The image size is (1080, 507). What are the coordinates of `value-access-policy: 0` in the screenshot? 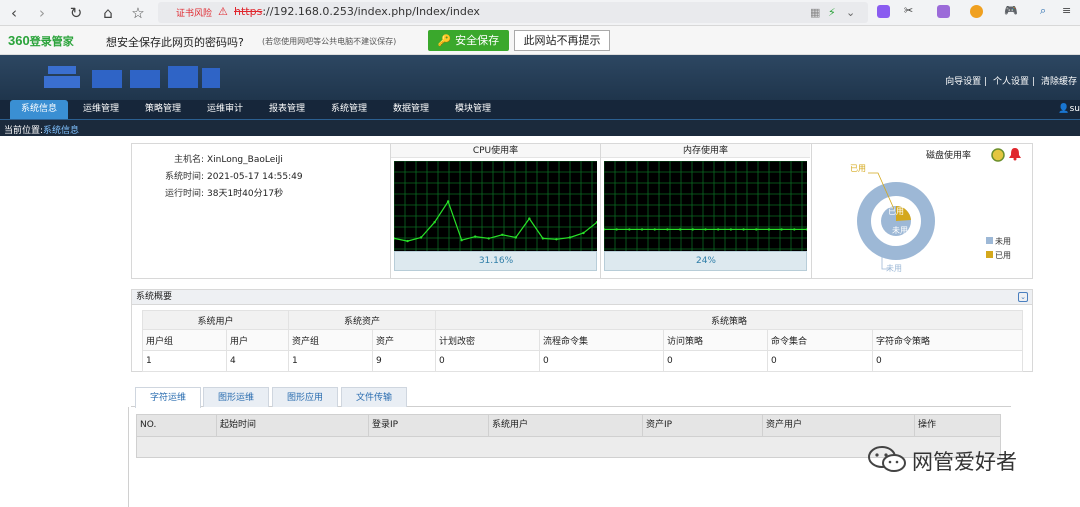 It's located at (715, 361).